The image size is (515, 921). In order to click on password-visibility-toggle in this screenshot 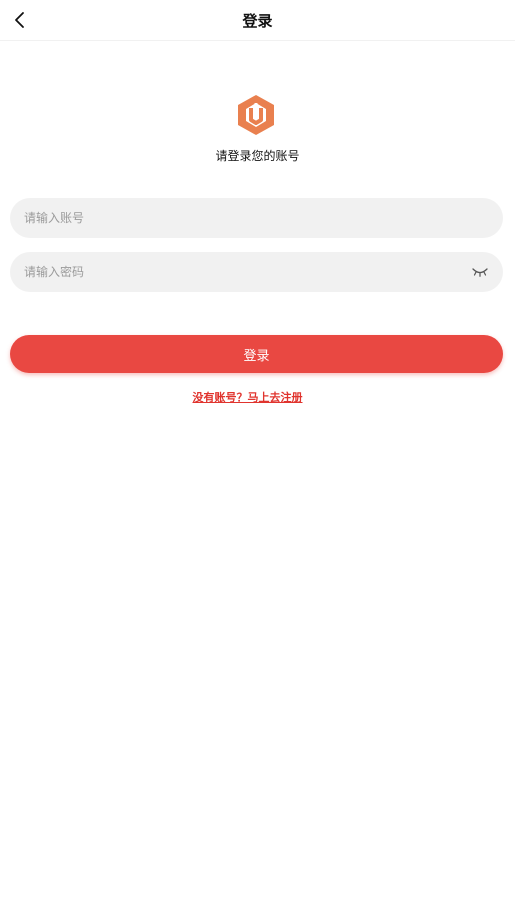, I will do `click(480, 272)`.